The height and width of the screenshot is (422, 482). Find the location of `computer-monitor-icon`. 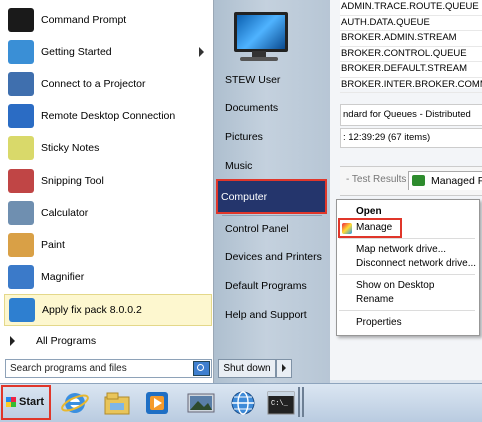

computer-monitor-icon is located at coordinates (258, 36).